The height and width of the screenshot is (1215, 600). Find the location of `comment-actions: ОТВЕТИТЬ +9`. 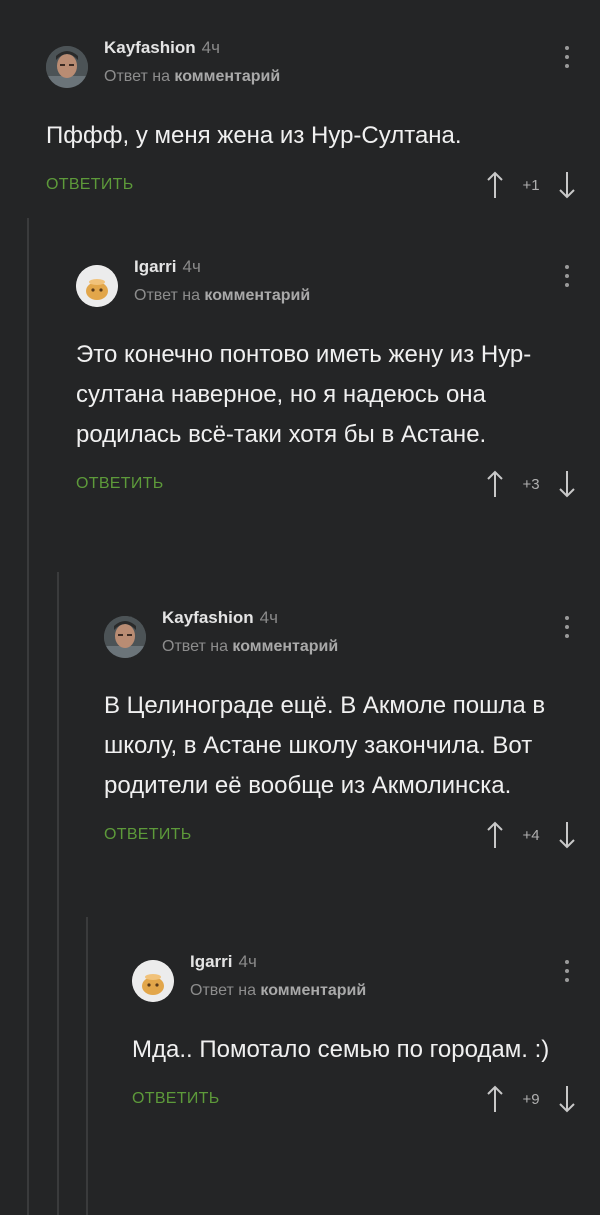

comment-actions: ОТВЕТИТЬ +9 is located at coordinates (366, 1102).